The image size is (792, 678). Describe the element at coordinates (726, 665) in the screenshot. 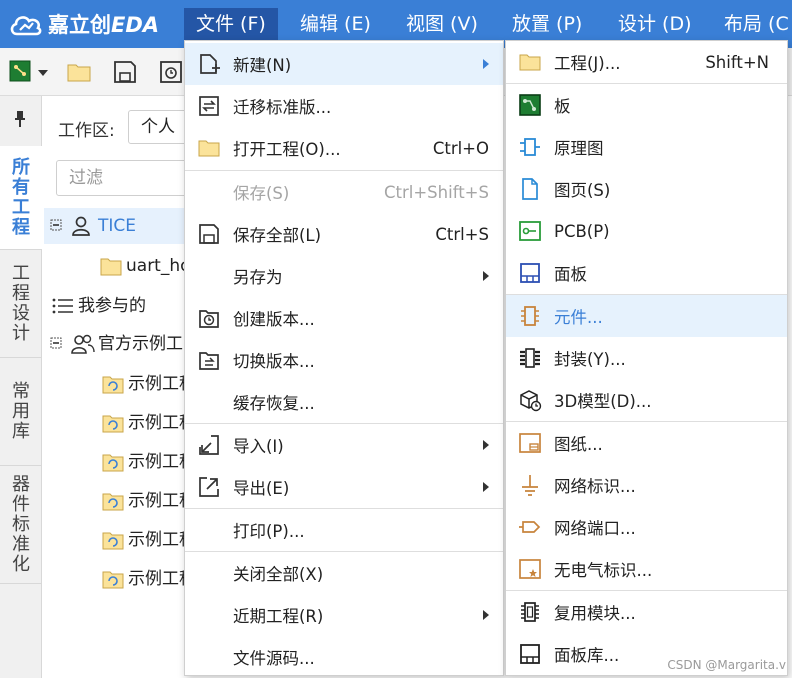

I see `watermark: CSDN @Margarita.v` at that location.